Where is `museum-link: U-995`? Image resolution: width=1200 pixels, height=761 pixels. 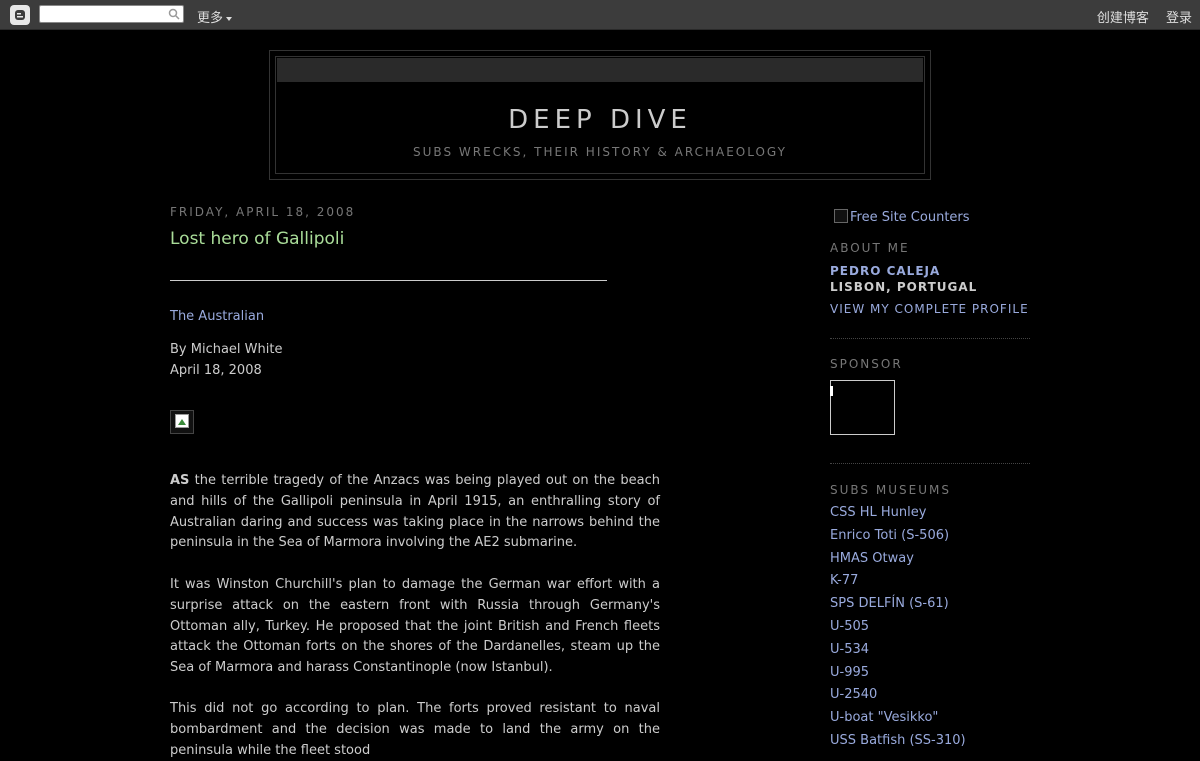
museum-link: U-995 is located at coordinates (898, 676).